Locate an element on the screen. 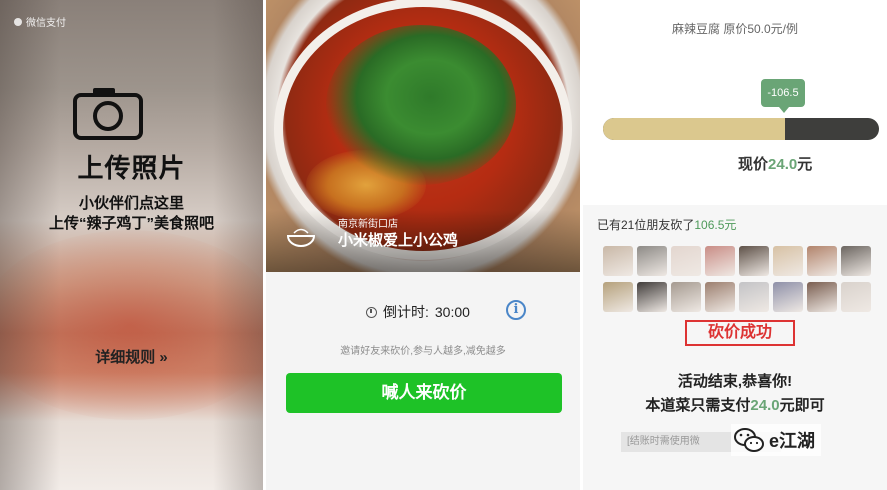 This screenshot has height=490, width=887. upload-subtitle-line2: 上传“辣子鸡丁”美食照吧 is located at coordinates (131, 223).